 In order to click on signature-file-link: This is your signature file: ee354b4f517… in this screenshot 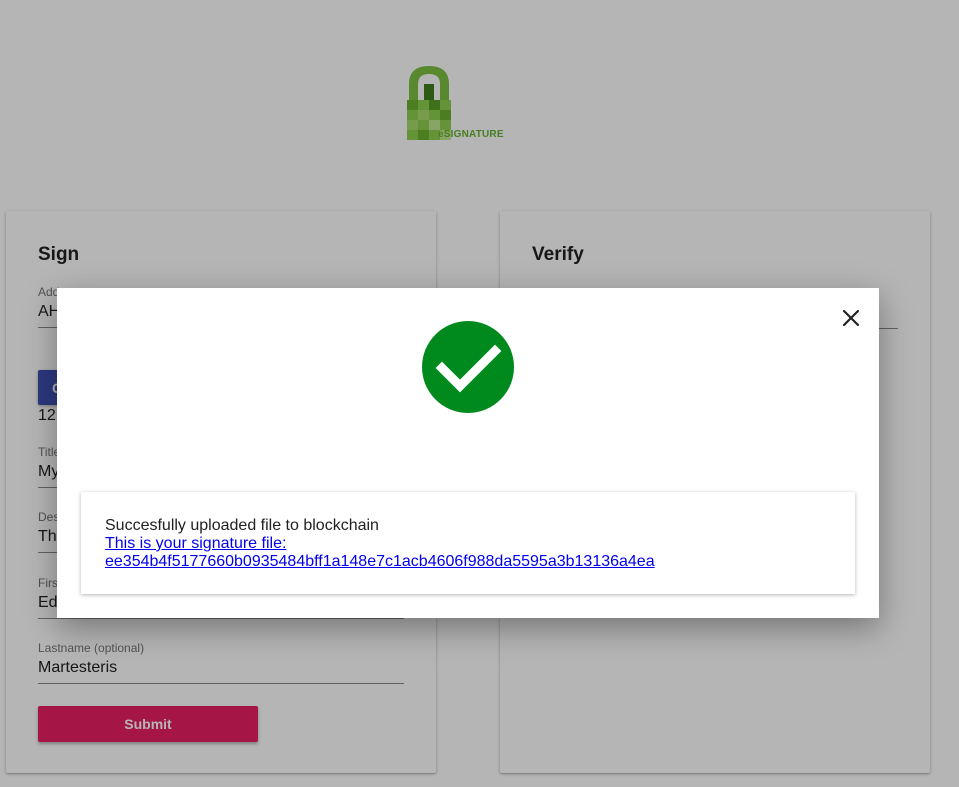, I will do `click(380, 553)`.